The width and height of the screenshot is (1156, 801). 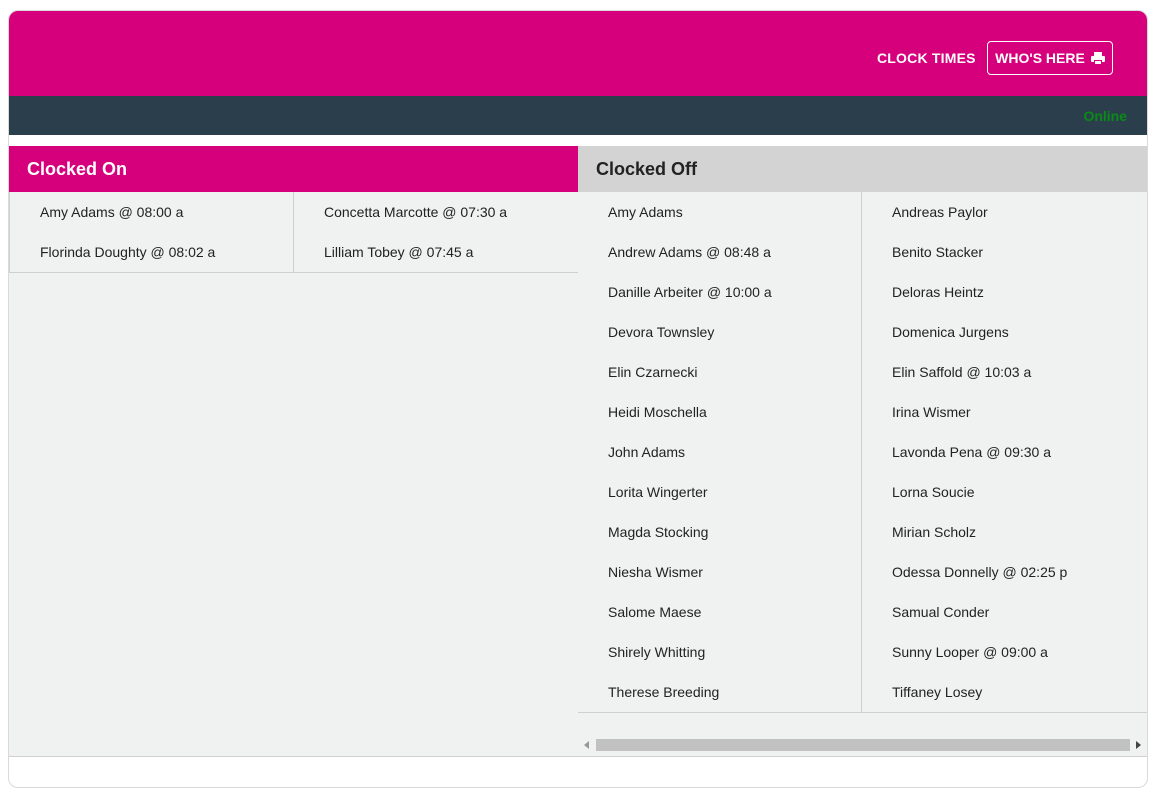 What do you see at coordinates (720, 412) in the screenshot?
I see `person-item: Heidi Moschella` at bounding box center [720, 412].